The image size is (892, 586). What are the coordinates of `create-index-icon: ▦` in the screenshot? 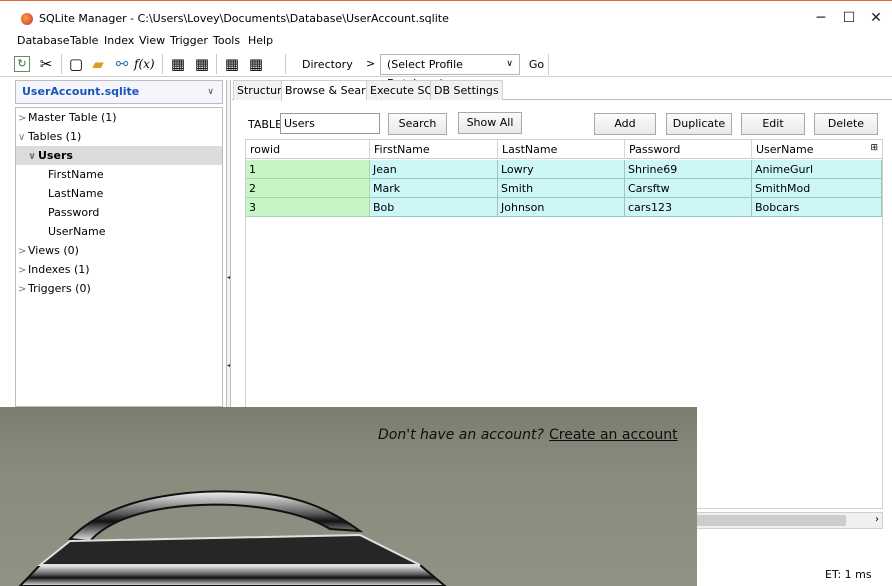 It's located at (232, 64).